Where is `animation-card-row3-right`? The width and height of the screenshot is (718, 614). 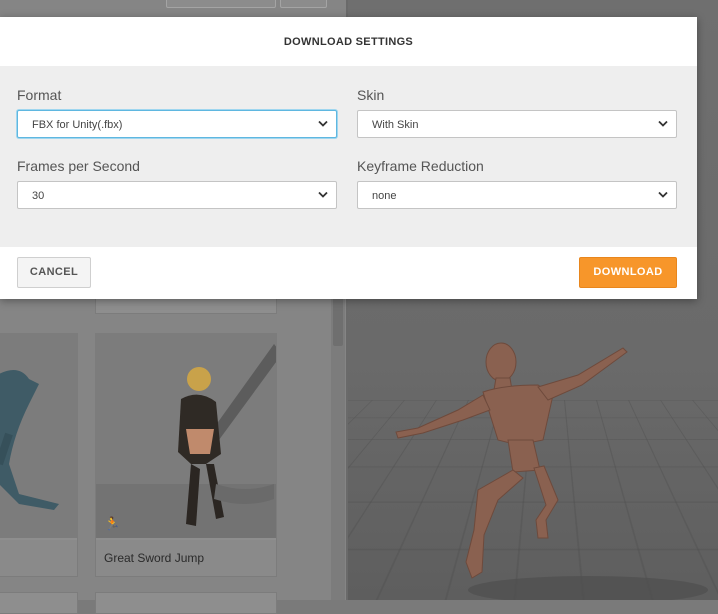
animation-card-row3-right is located at coordinates (186, 603).